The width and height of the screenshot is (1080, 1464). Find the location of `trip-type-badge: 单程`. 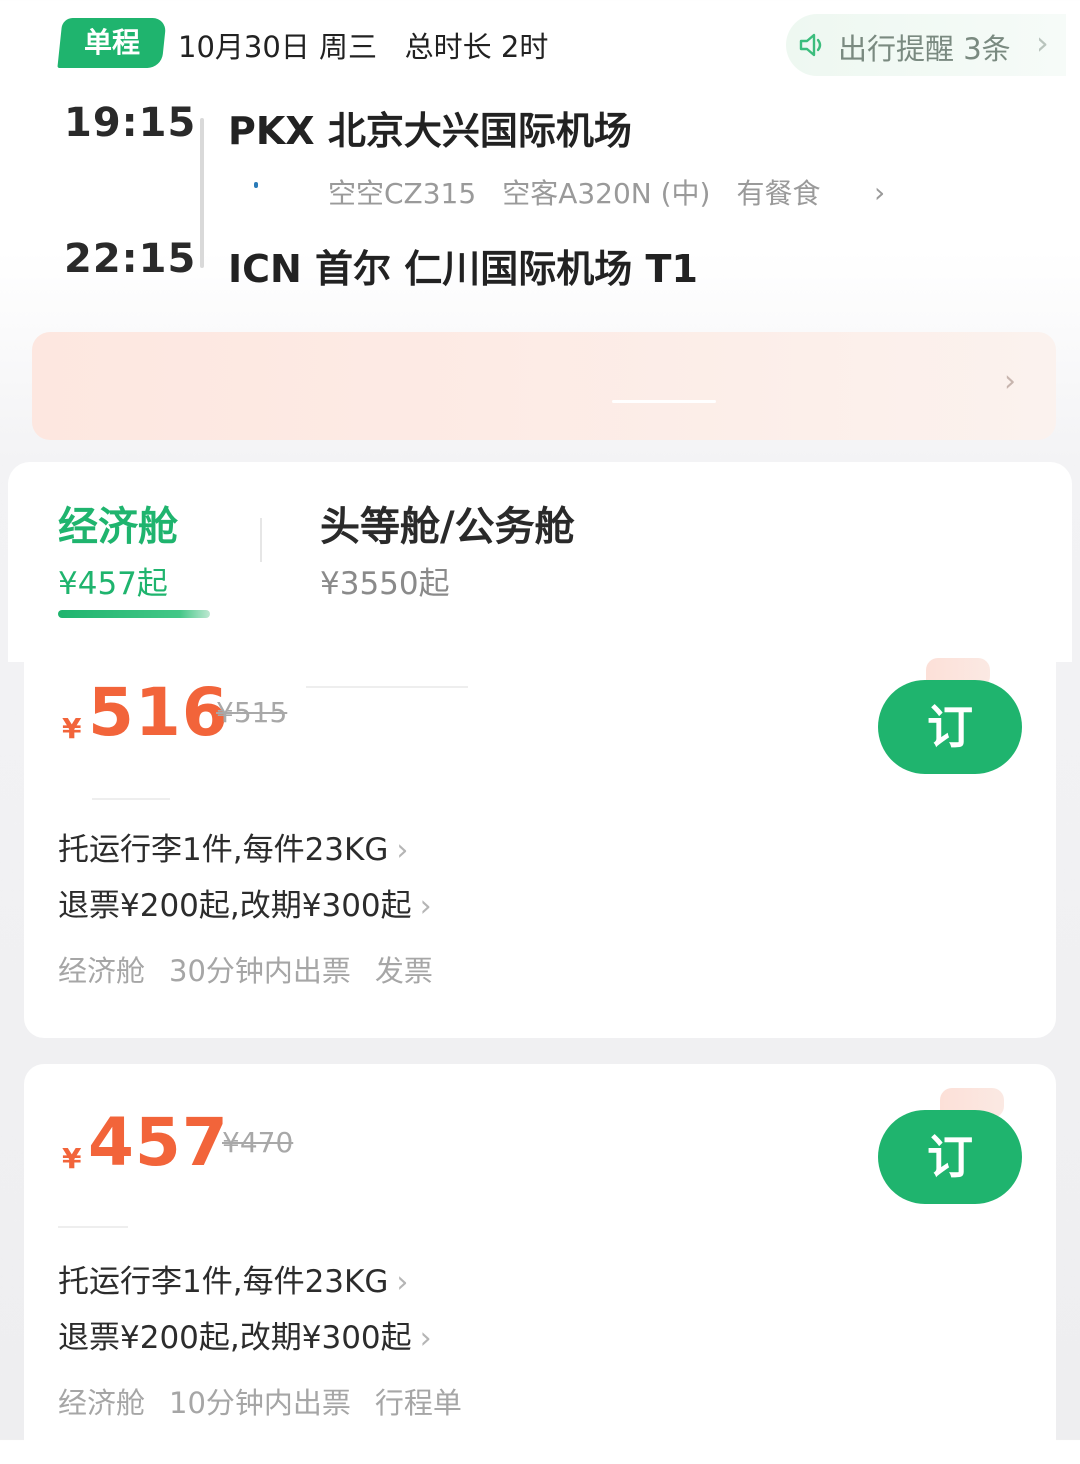

trip-type-badge: 单程 is located at coordinates (112, 43).